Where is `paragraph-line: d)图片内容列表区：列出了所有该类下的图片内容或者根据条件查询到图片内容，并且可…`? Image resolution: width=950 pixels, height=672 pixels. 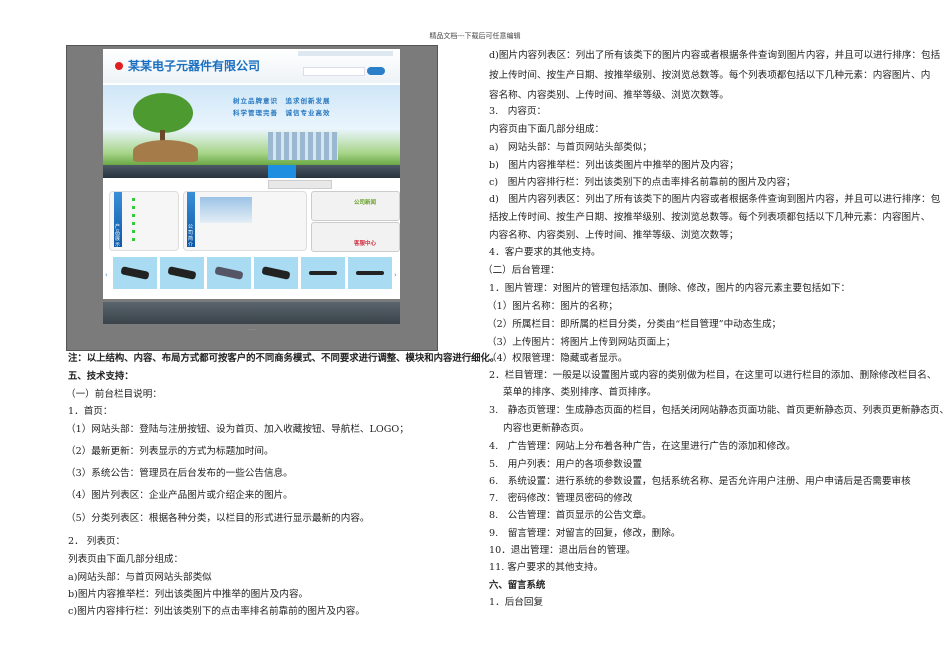
paragraph-line: d)图片内容列表区：列出了所有该类下的图片内容或者根据条件查询到图片内容，并且可… is located at coordinates (715, 55).